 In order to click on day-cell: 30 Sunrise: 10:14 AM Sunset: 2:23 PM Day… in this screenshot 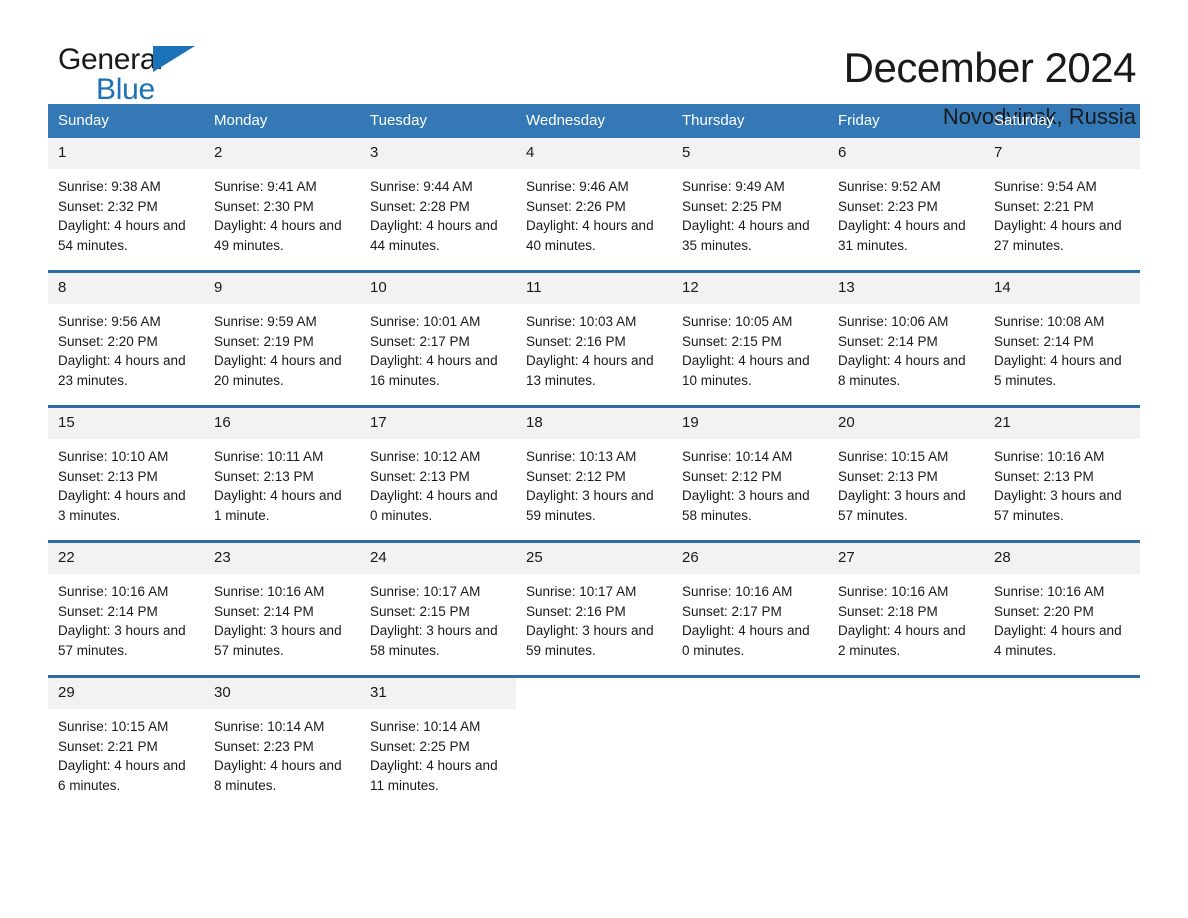, I will do `click(282, 742)`.